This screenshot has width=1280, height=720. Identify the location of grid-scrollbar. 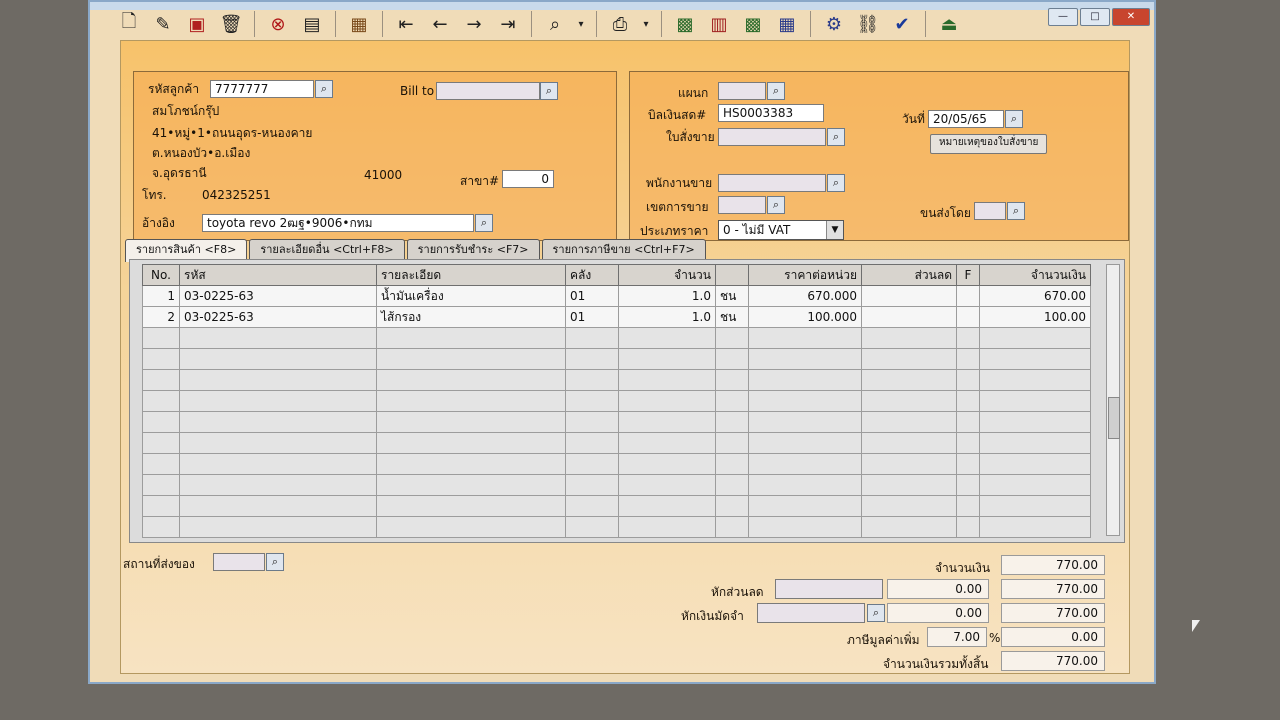
(1113, 400).